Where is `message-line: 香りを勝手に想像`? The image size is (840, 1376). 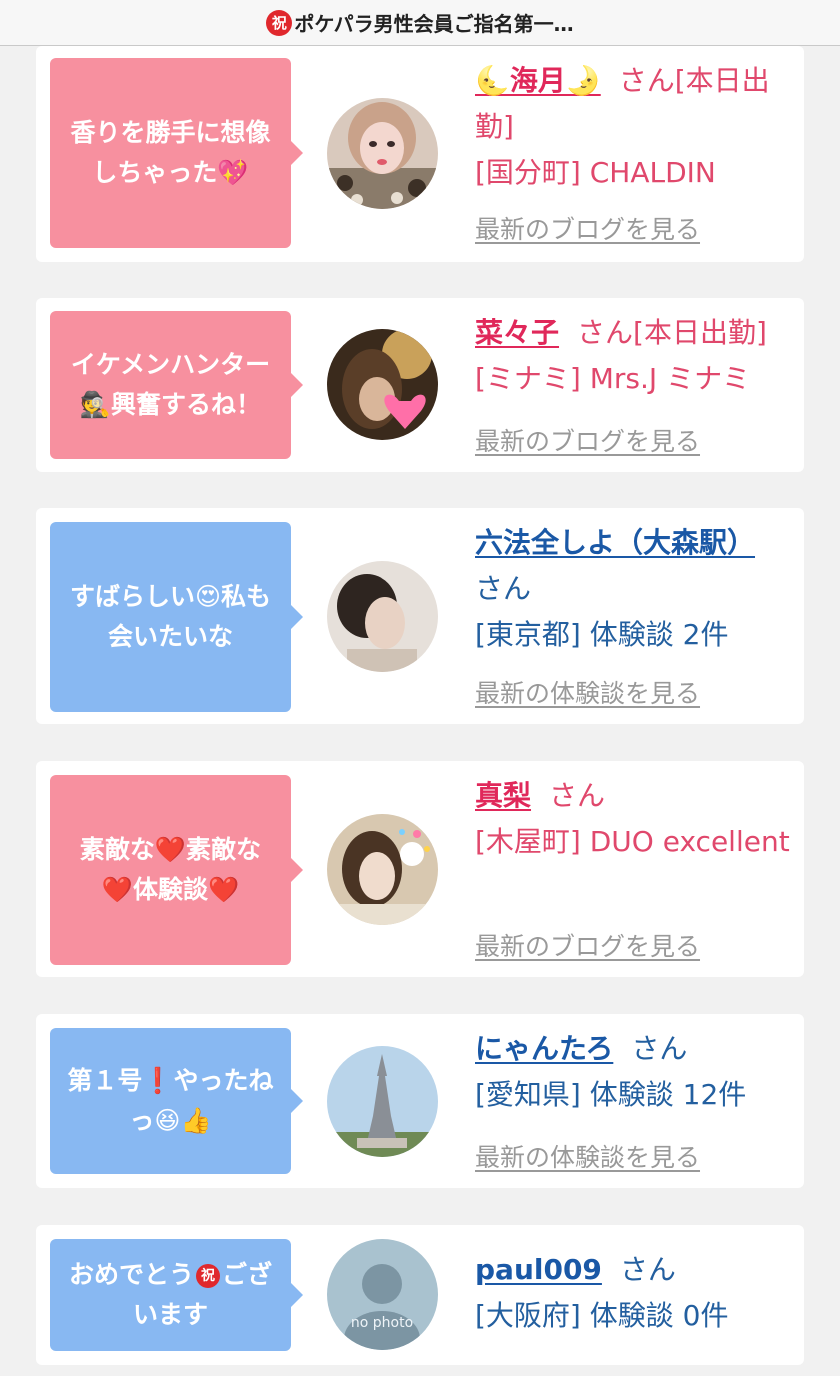
message-line: 香りを勝手に想像 is located at coordinates (170, 132).